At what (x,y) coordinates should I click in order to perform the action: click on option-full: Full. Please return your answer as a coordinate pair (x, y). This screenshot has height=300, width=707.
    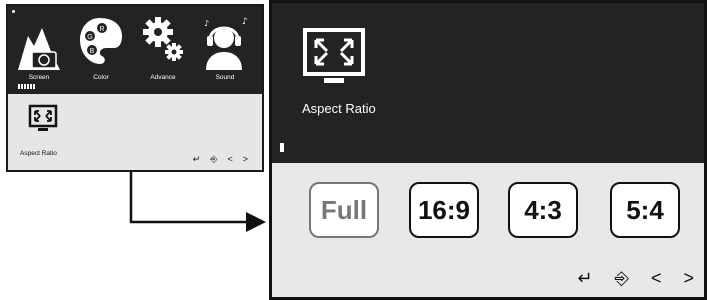
    Looking at the image, I should click on (344, 210).